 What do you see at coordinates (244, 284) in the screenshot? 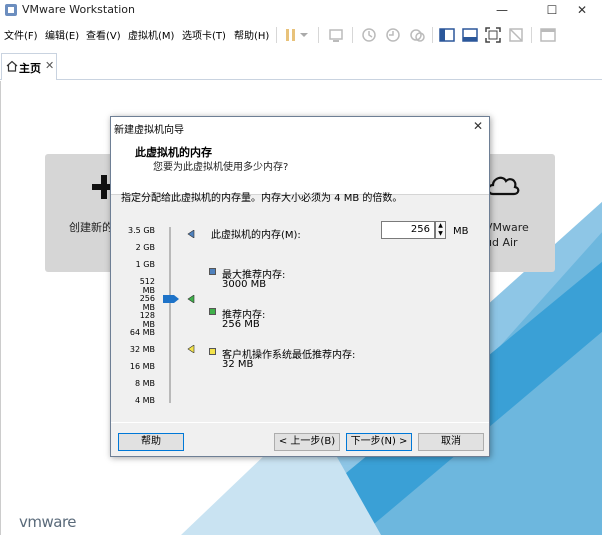
I see `max-memory-value: 3000 MB` at bounding box center [244, 284].